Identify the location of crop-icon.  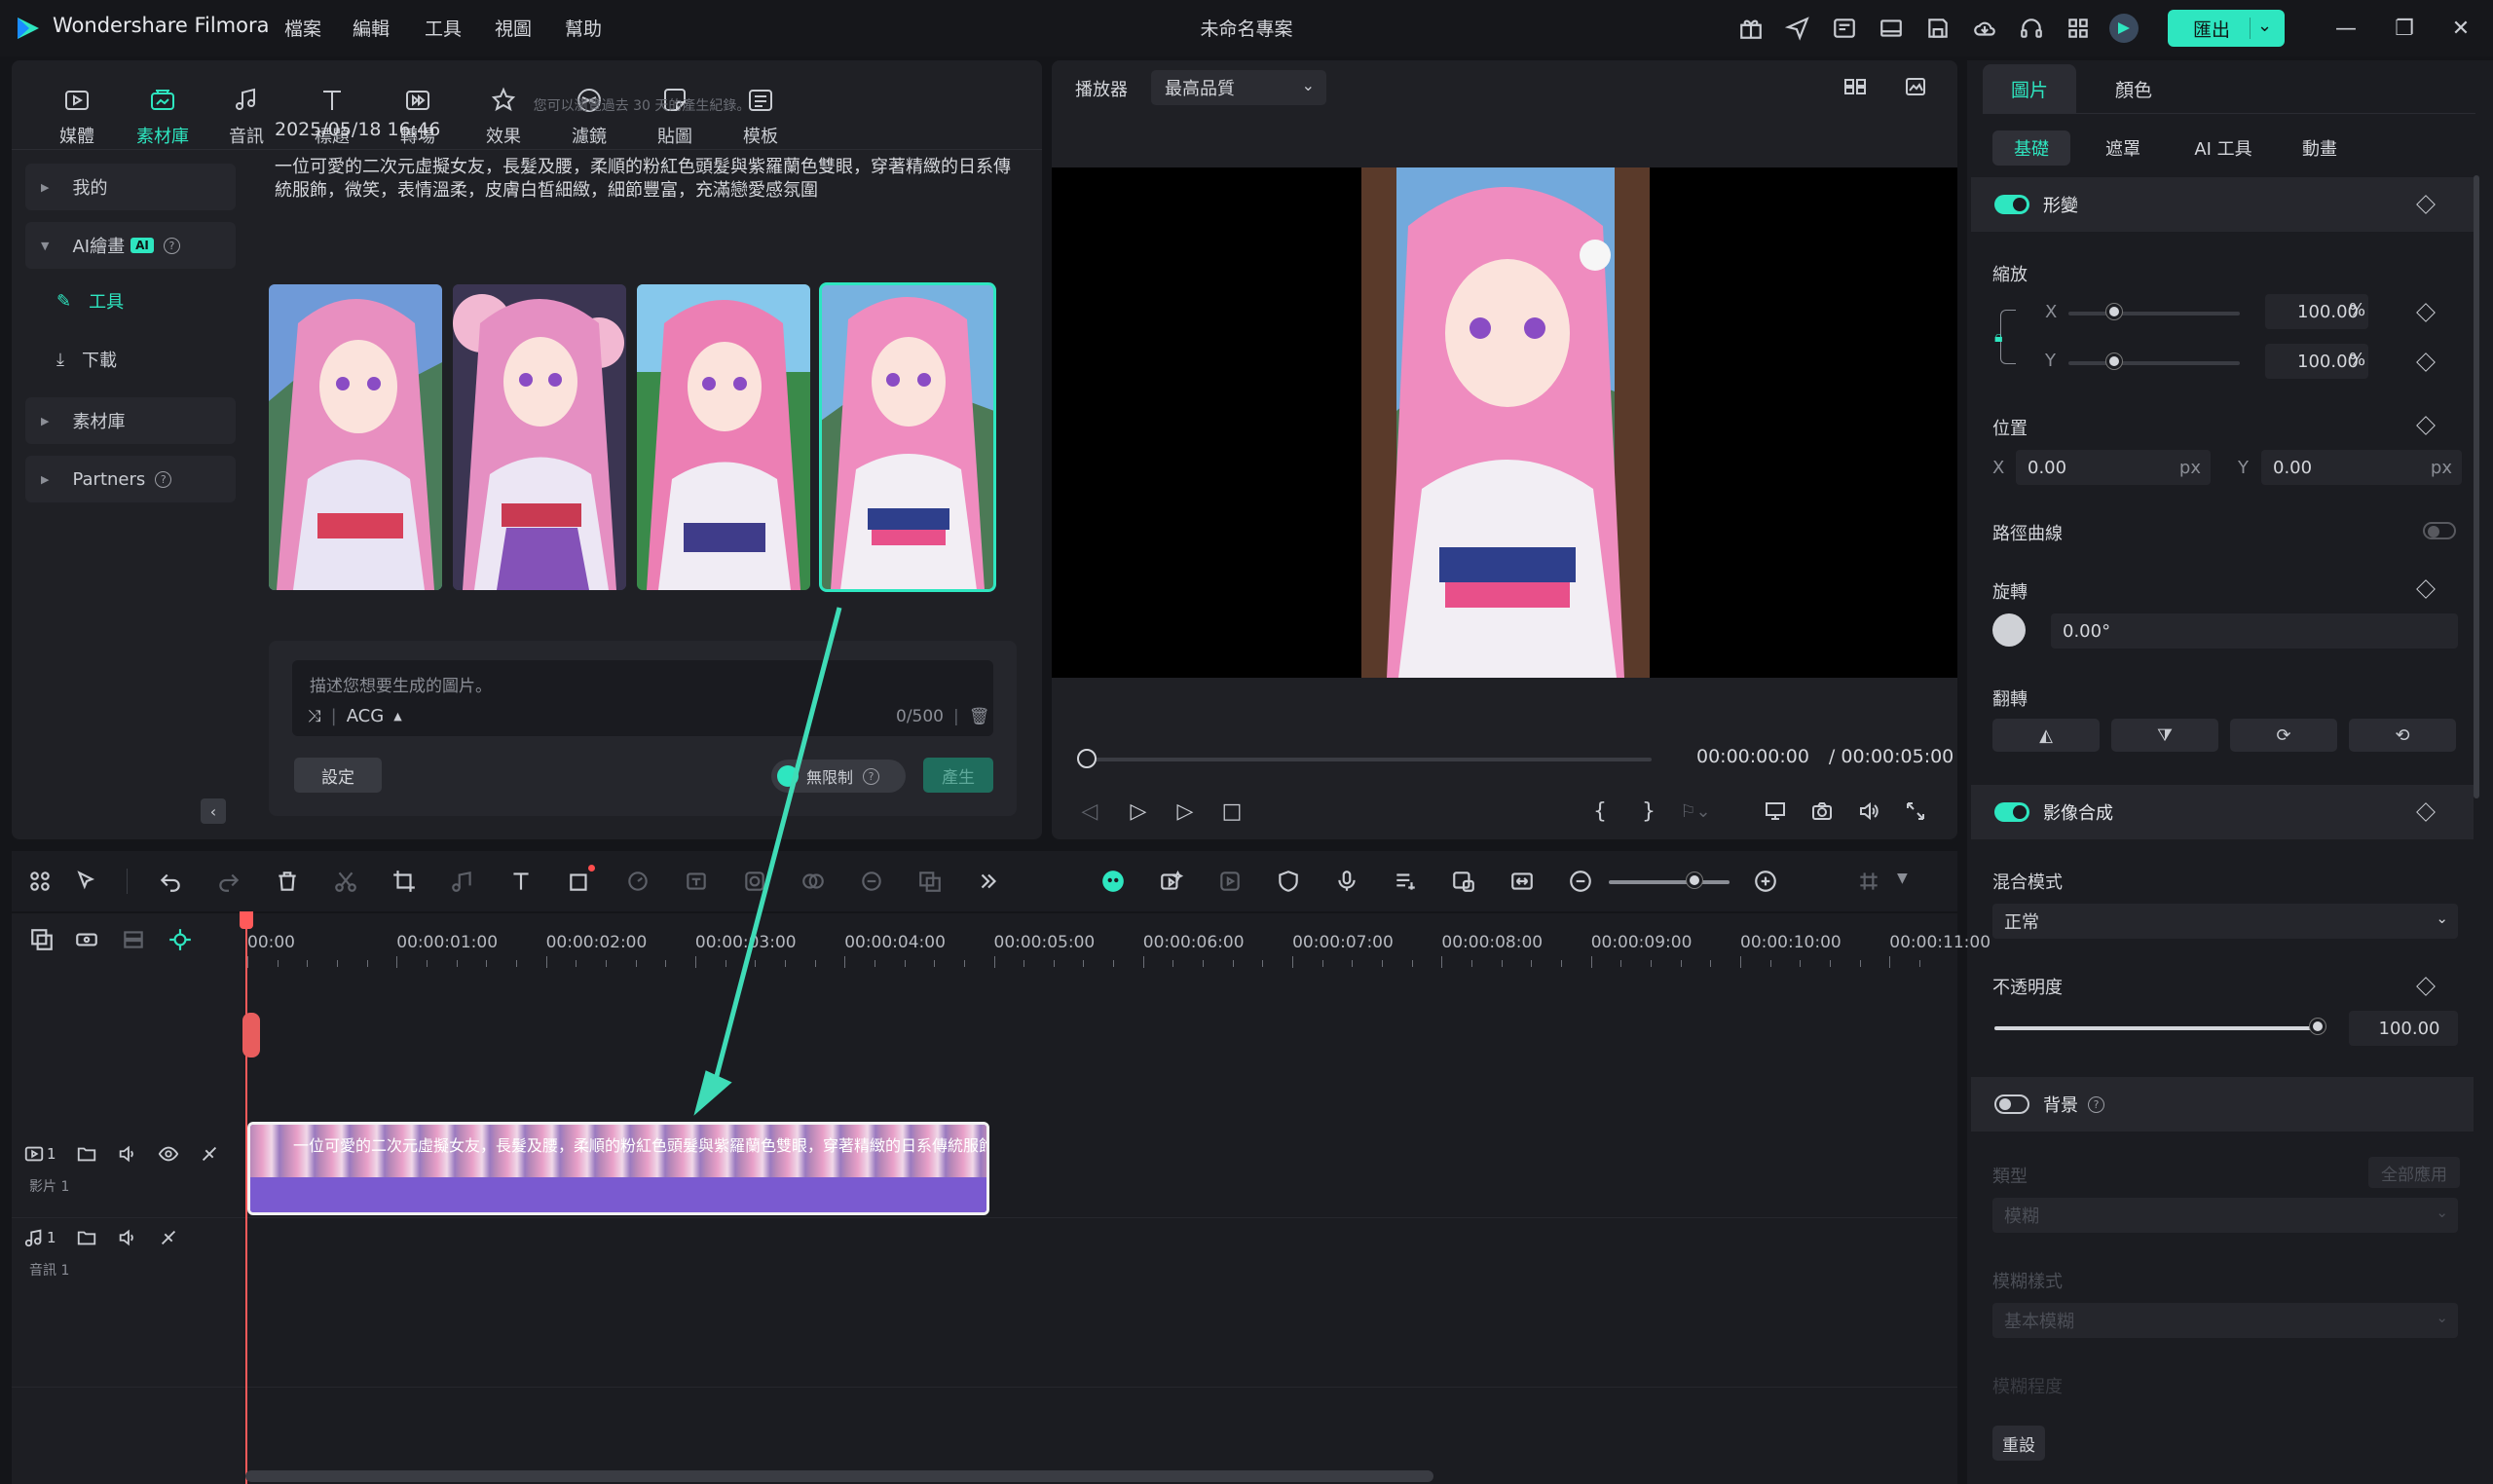
(405, 881).